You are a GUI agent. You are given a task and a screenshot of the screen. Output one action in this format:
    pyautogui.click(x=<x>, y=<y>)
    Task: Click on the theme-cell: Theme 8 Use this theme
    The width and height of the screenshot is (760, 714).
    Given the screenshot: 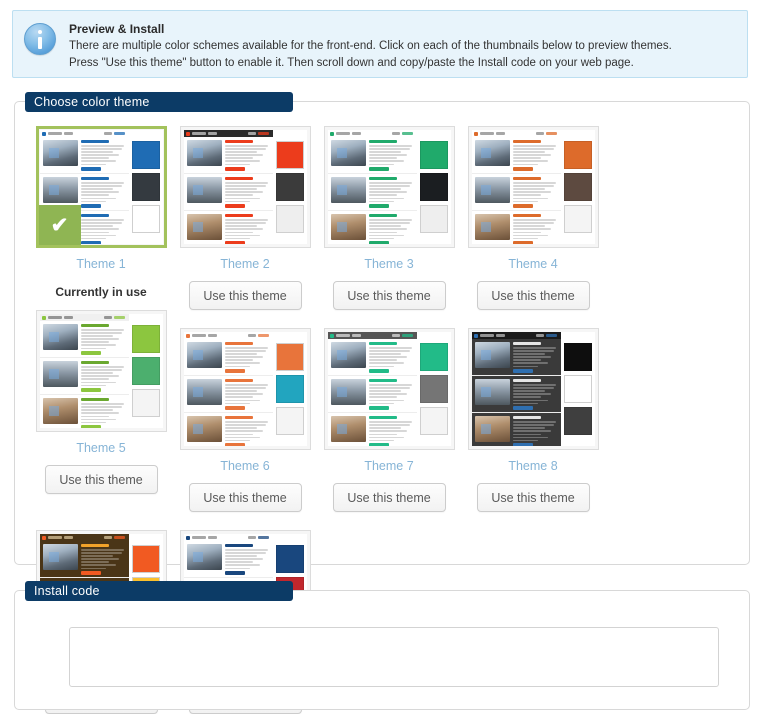 What is the action you would take?
    pyautogui.click(x=533, y=420)
    